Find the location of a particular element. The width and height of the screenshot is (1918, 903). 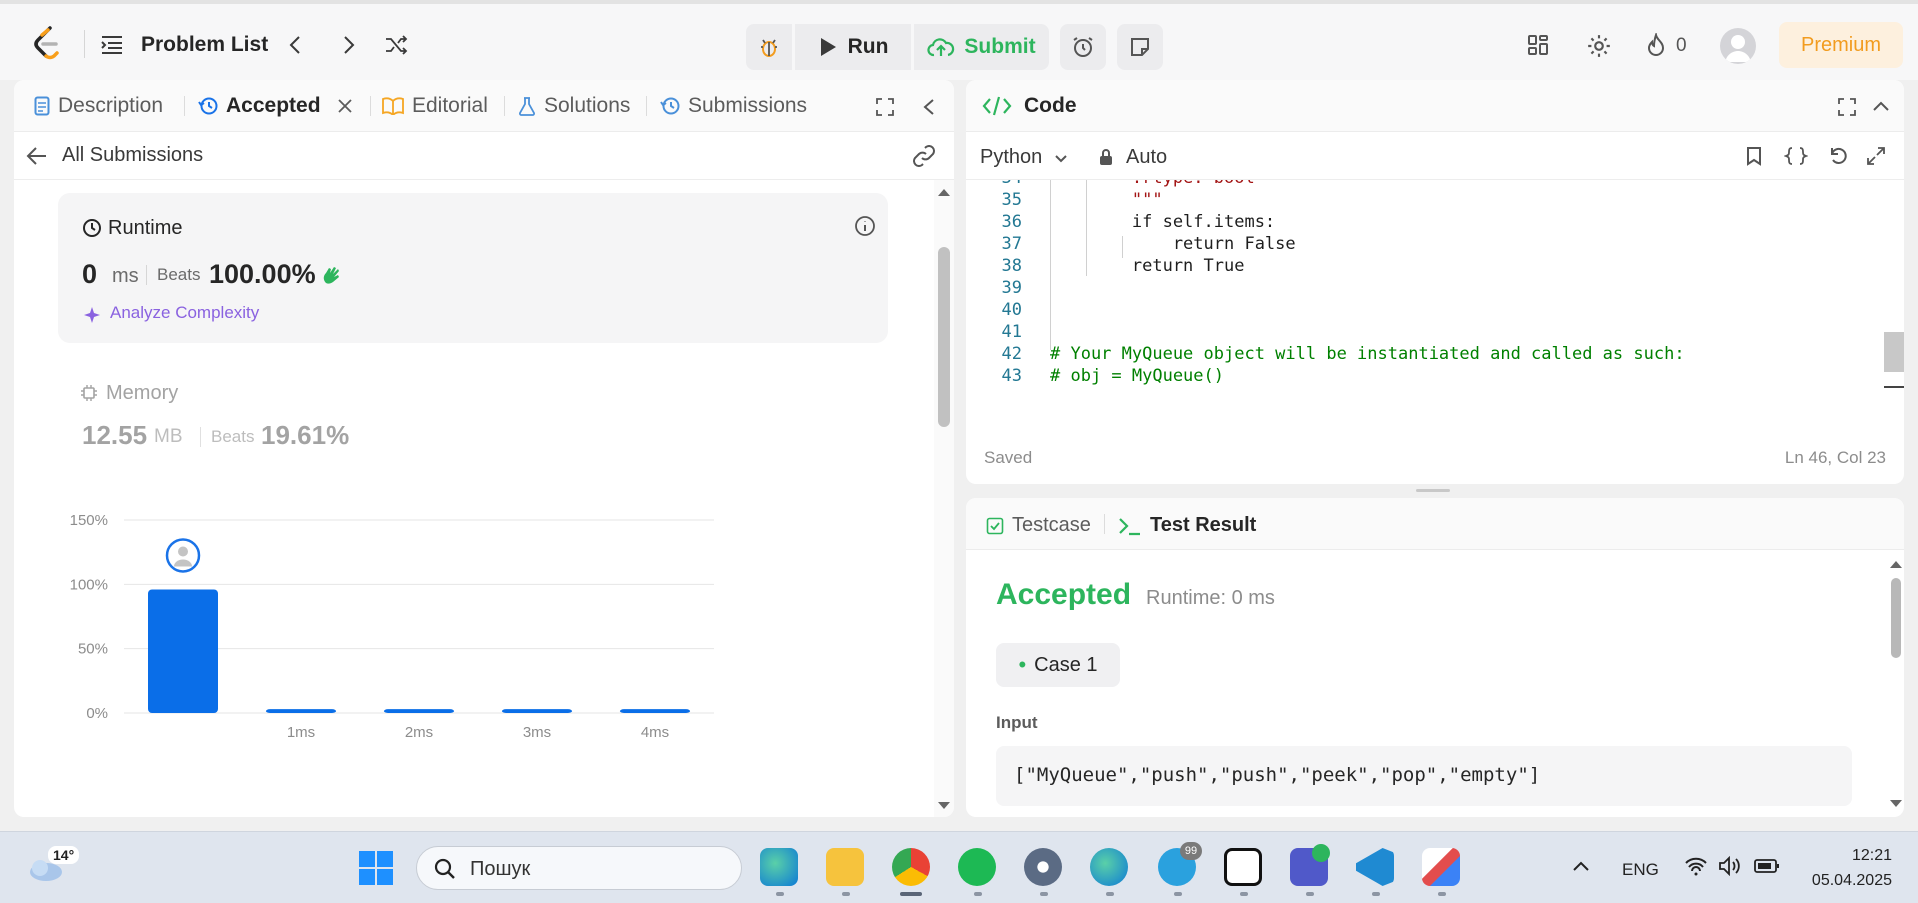

submission-bar: All Submissions is located at coordinates (484, 156).